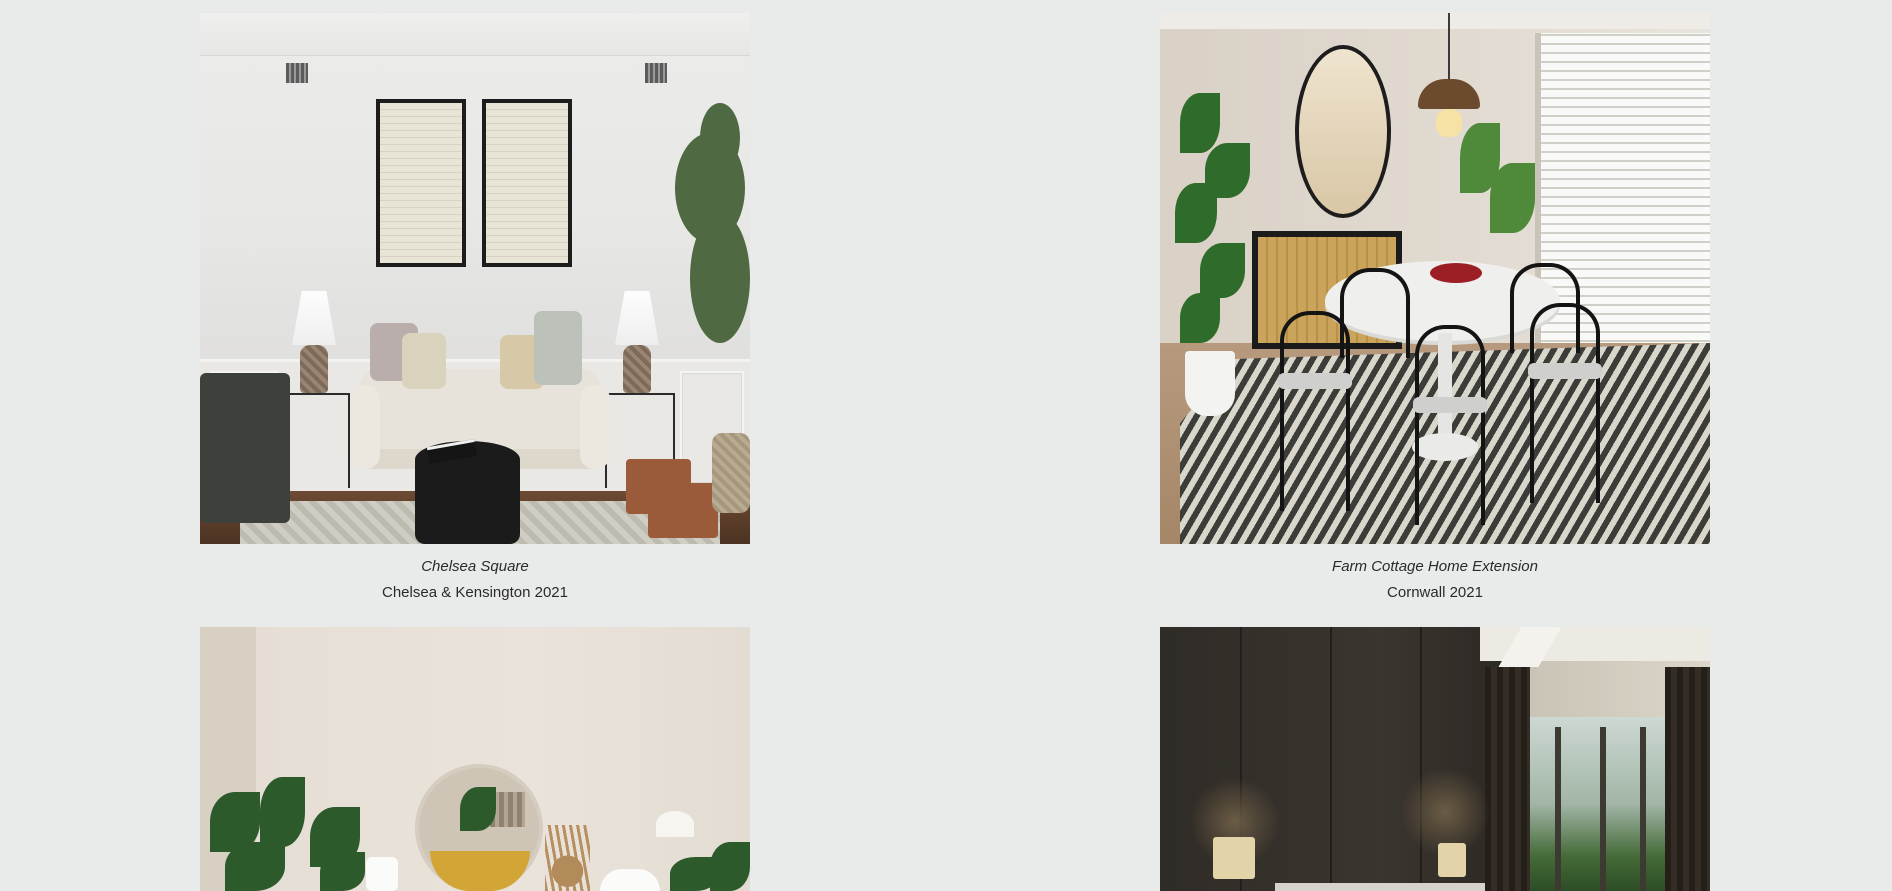 The width and height of the screenshot is (1892, 891). I want to click on project-card-living-room, so click(475, 759).